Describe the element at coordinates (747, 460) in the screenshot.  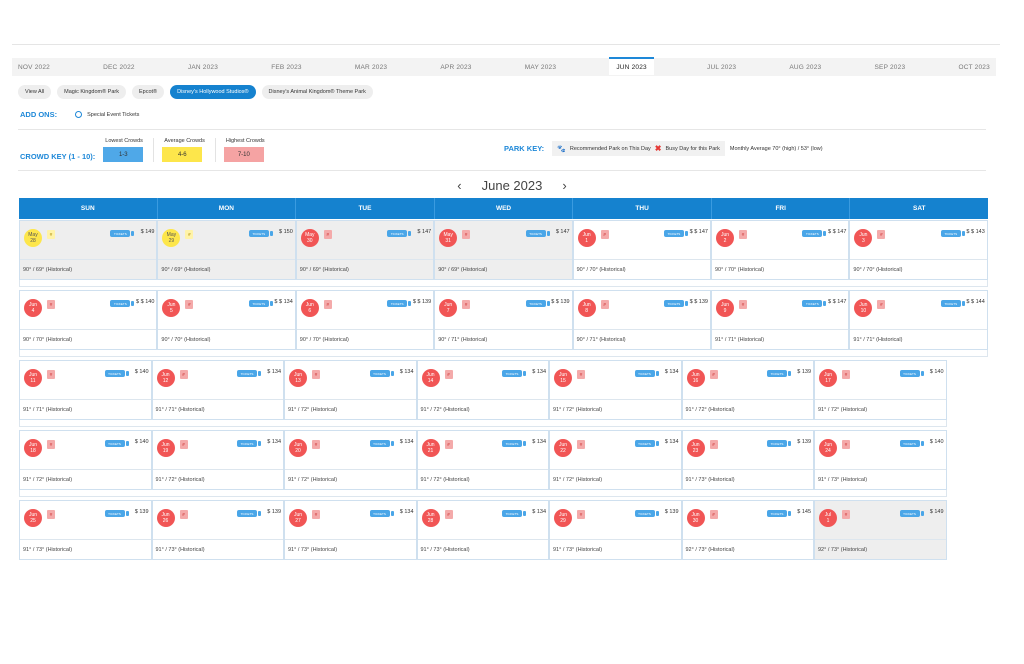
I see `day-cell: Jun 23 # TICKETS $ 139 91° / 73° (Historical)` at that location.